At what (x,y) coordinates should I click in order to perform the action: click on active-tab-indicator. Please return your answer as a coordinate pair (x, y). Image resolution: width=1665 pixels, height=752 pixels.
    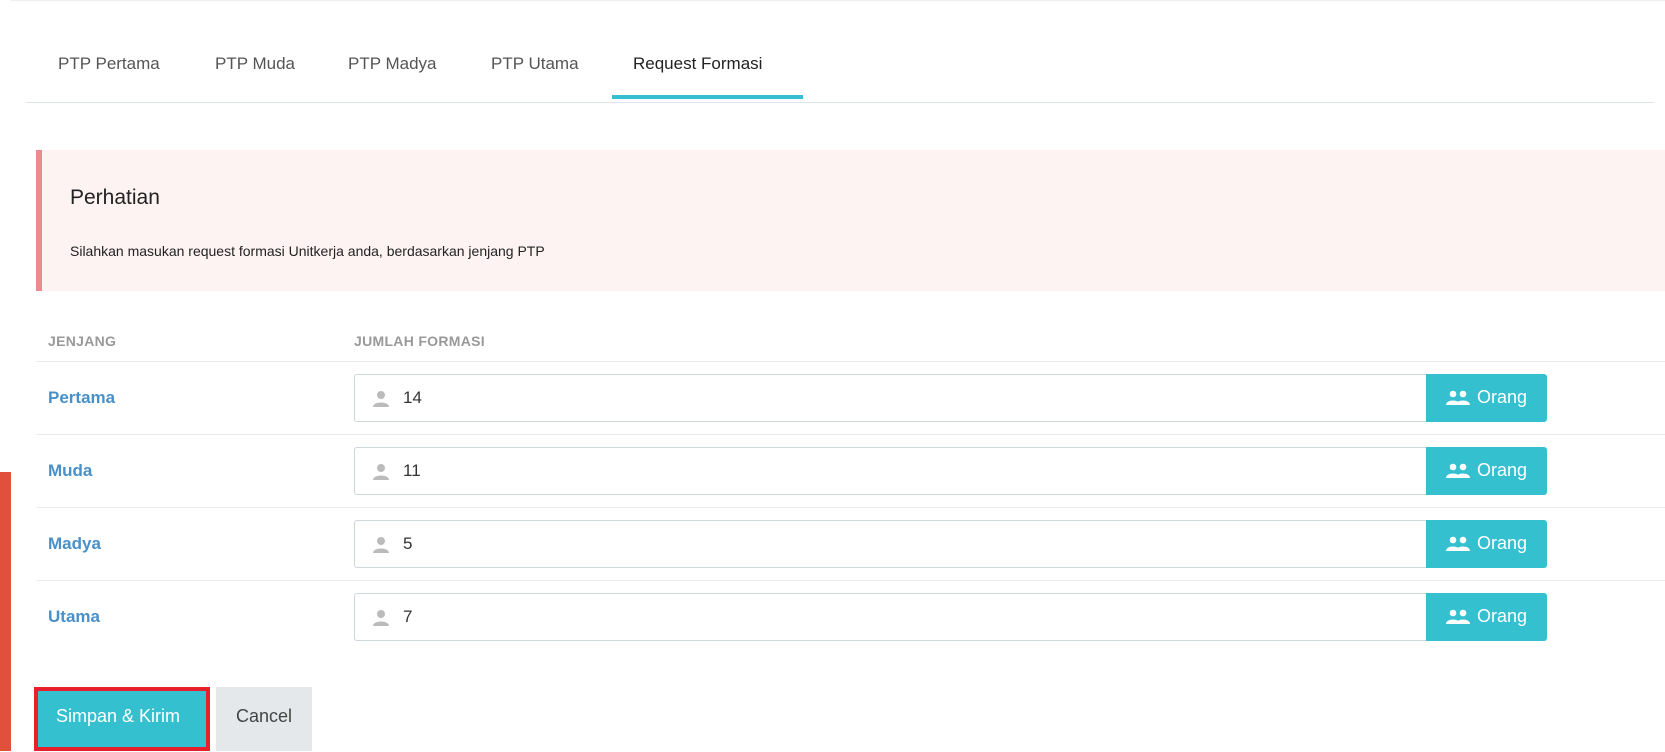
    Looking at the image, I should click on (707, 97).